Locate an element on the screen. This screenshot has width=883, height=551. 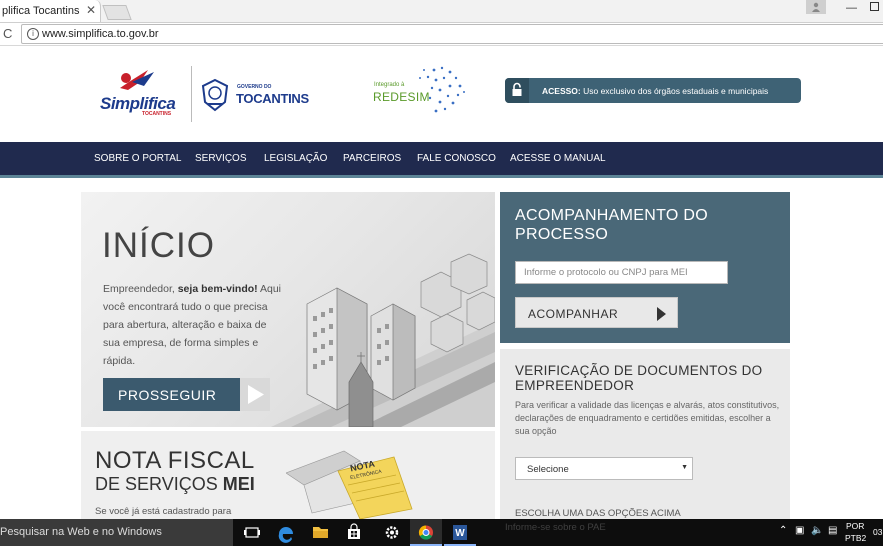
acompanhar-button: ACOMPANHAR is located at coordinates (596, 312).